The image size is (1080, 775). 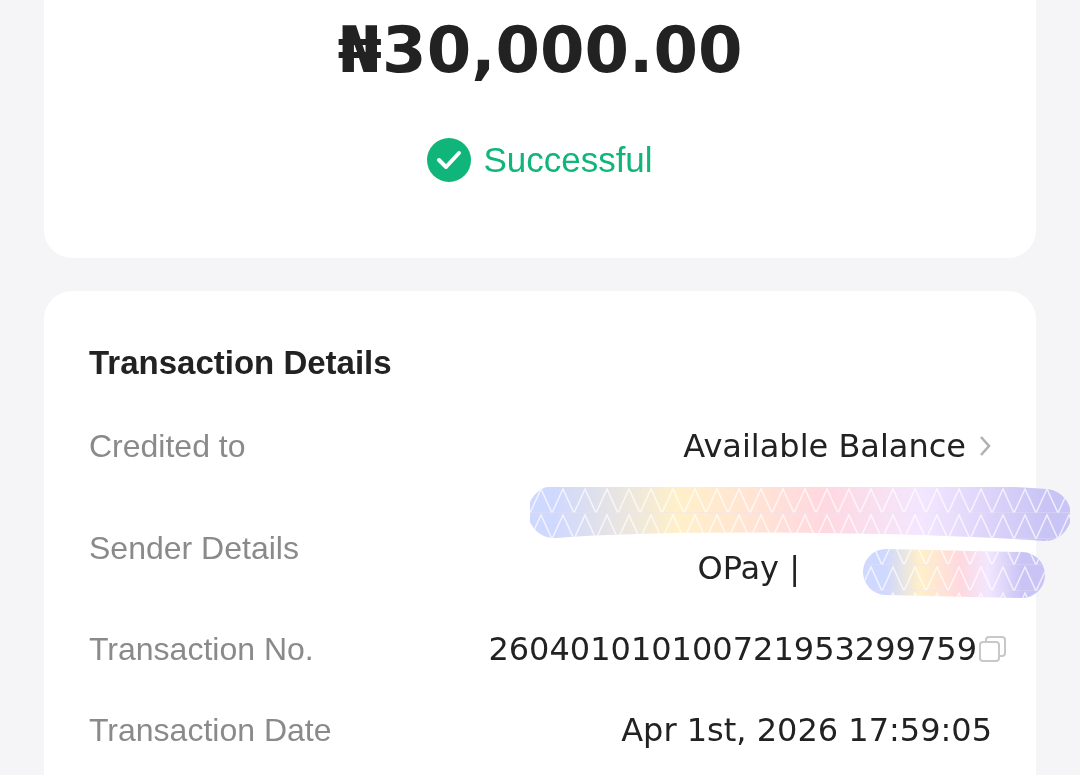 I want to click on copy-icon, so click(x=992, y=649).